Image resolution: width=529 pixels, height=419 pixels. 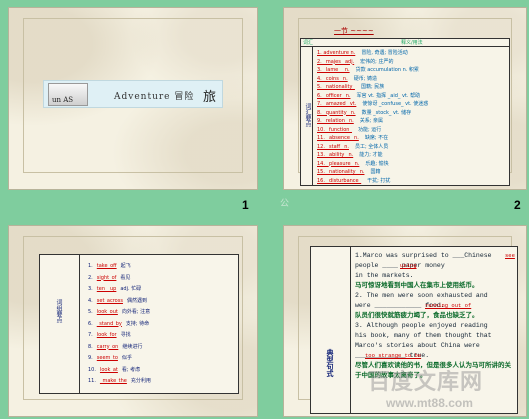 I want to click on phrase-num: 11., so click(x=92, y=381).